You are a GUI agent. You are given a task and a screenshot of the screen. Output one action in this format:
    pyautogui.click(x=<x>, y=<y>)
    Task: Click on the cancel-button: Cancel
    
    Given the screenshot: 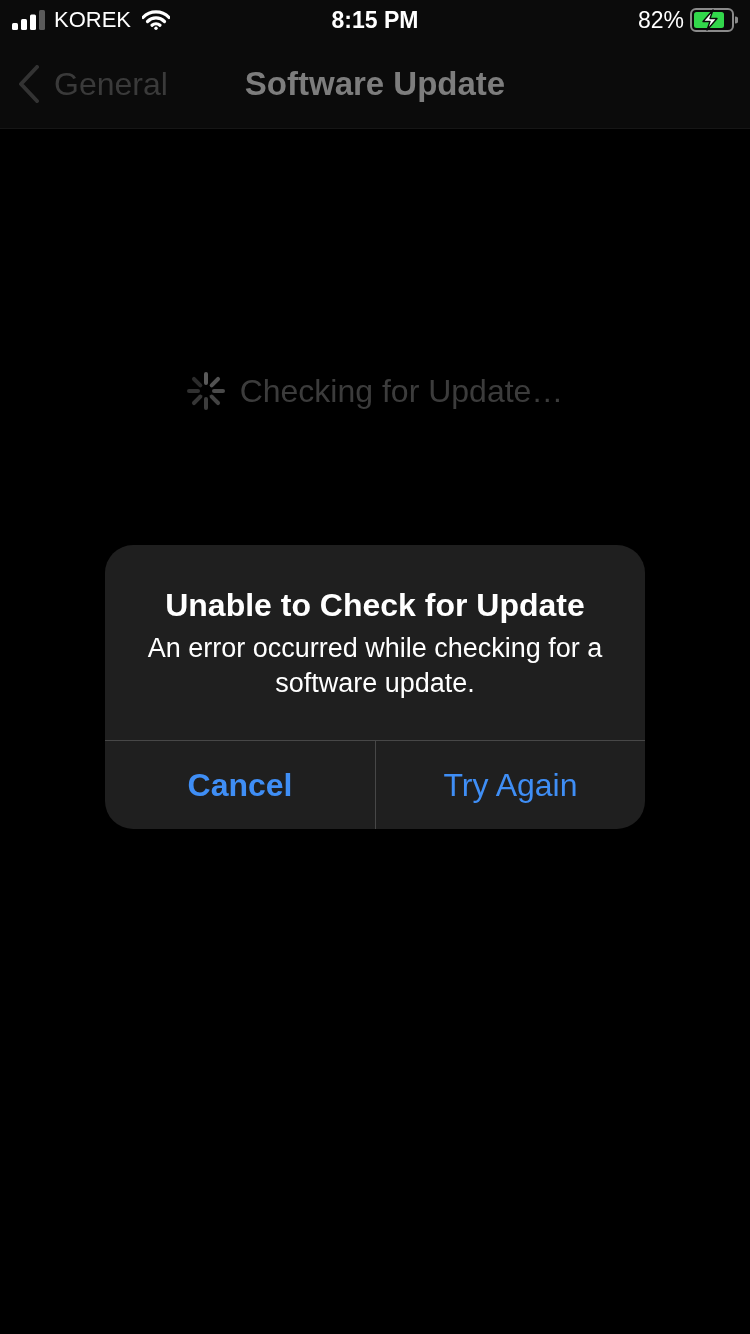 What is the action you would take?
    pyautogui.click(x=240, y=785)
    